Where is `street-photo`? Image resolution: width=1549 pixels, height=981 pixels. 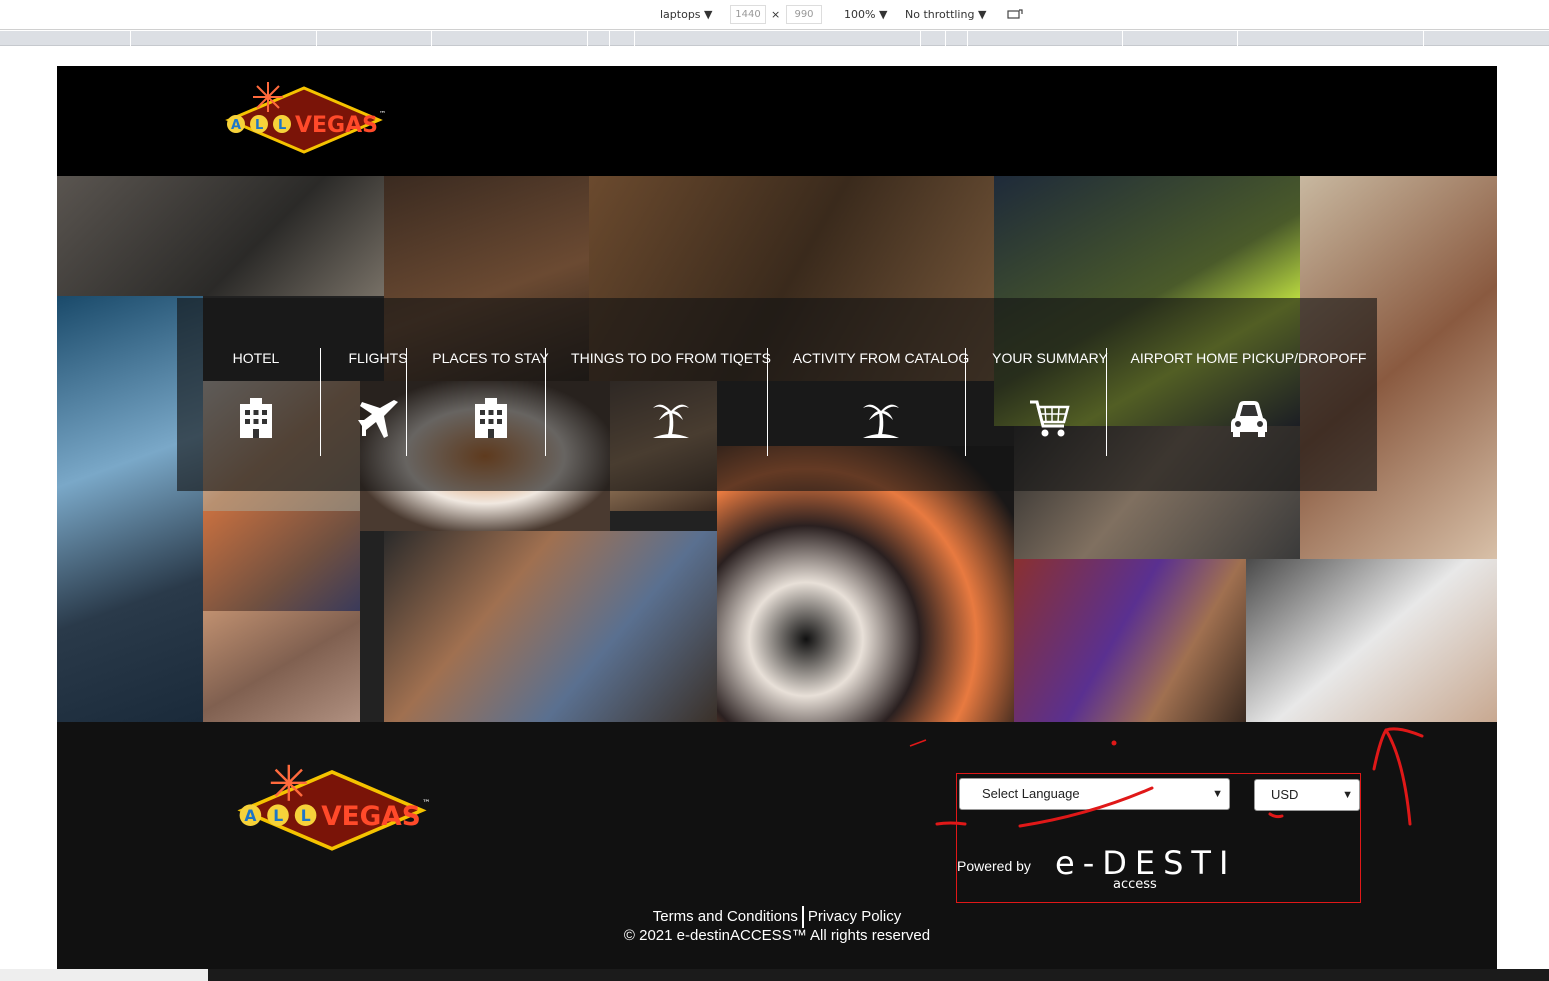
street-photo is located at coordinates (220, 236).